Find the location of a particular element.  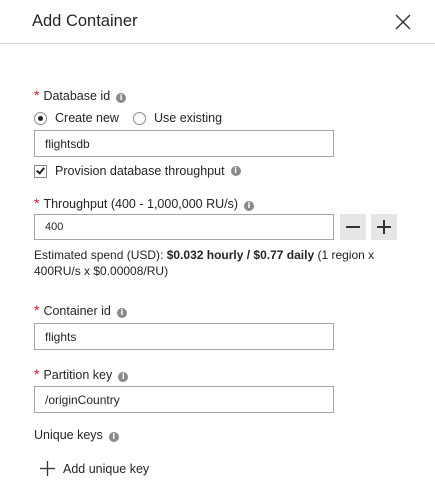

use-existing-label: Use existing is located at coordinates (188, 118).